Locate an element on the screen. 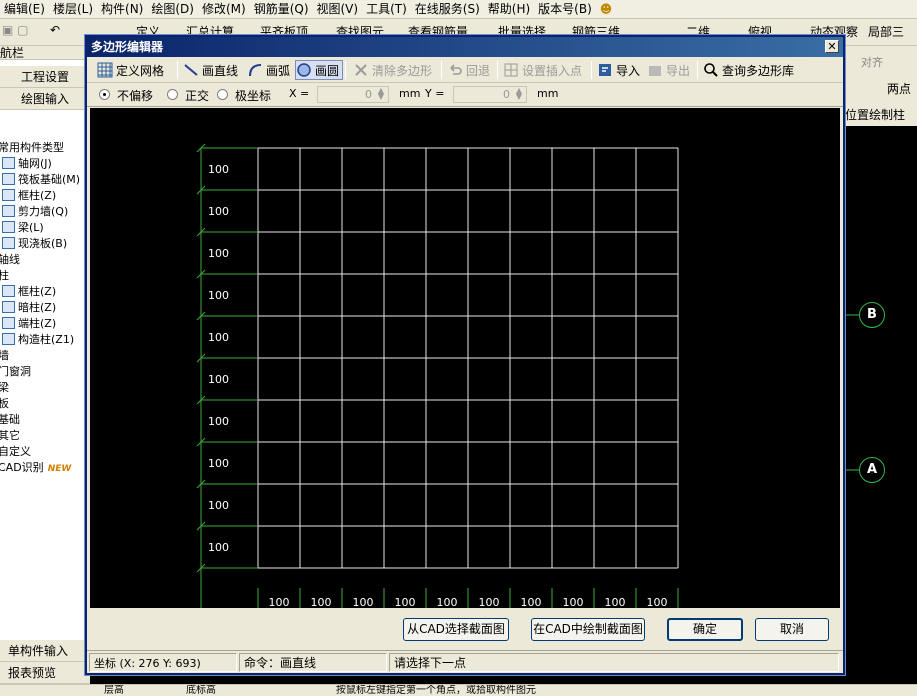 This screenshot has height=696, width=917. x-input: 0 ▲ ▼ is located at coordinates (353, 94).